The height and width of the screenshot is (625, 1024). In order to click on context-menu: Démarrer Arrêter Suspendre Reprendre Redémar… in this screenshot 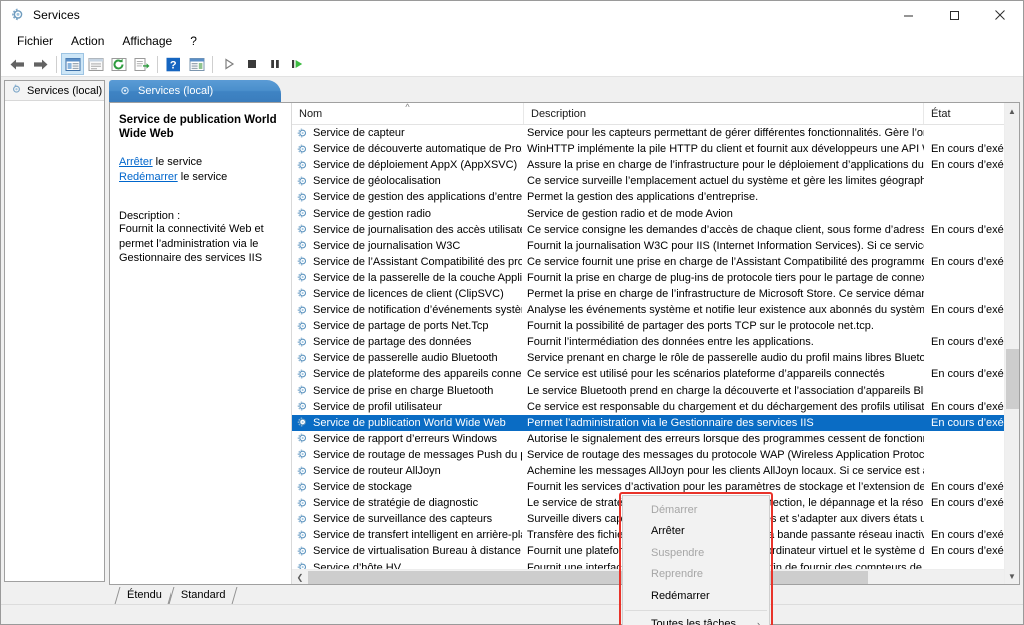, I will do `click(696, 560)`.